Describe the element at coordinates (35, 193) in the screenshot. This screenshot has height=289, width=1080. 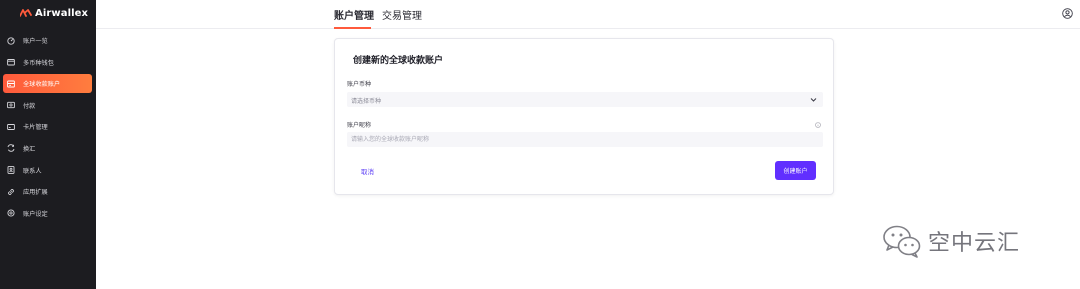
I see `sidebar-item-label: 应用扩展` at that location.